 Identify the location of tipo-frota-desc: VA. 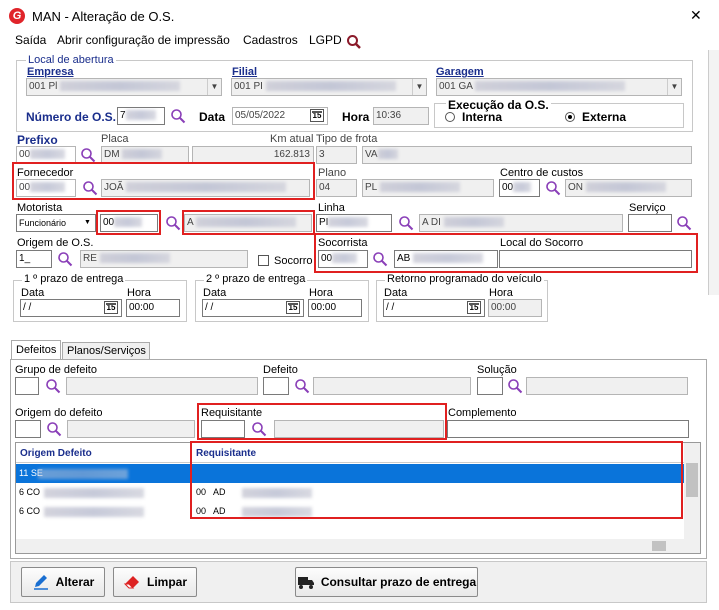
(527, 155).